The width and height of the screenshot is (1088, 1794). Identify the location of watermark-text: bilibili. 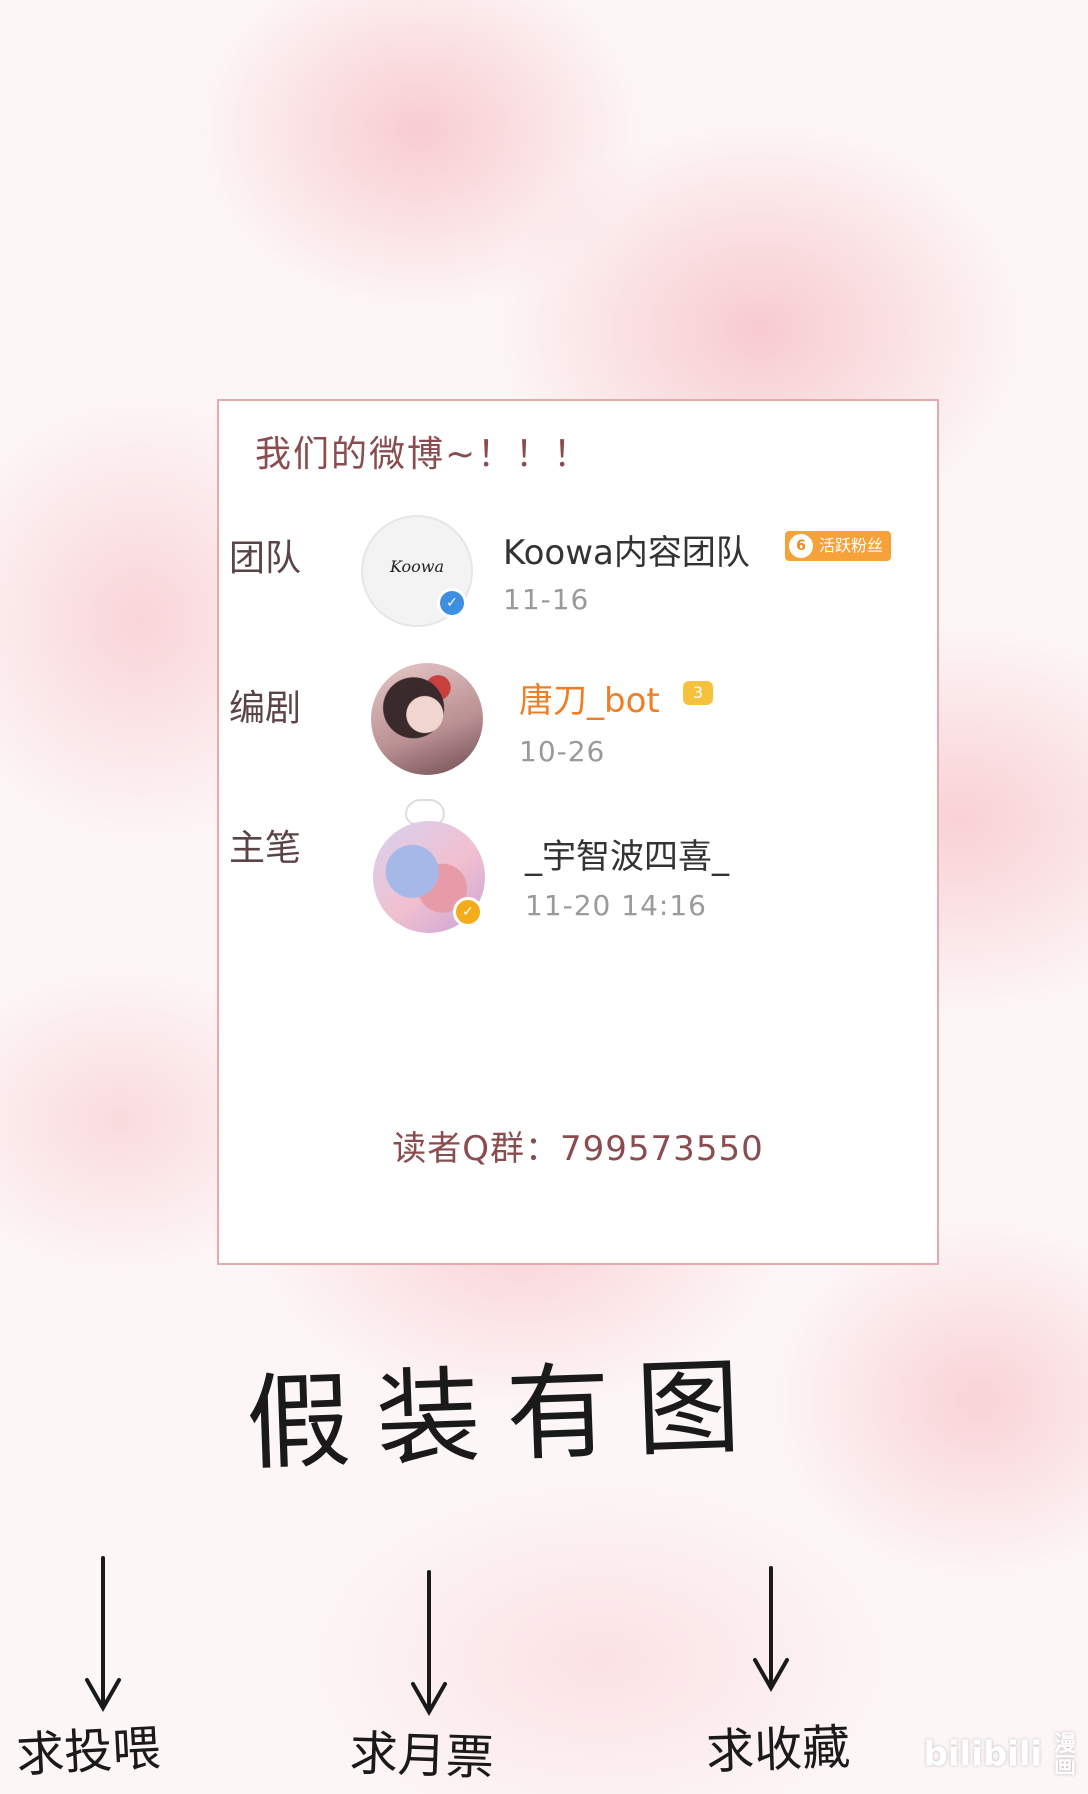
(983, 1754).